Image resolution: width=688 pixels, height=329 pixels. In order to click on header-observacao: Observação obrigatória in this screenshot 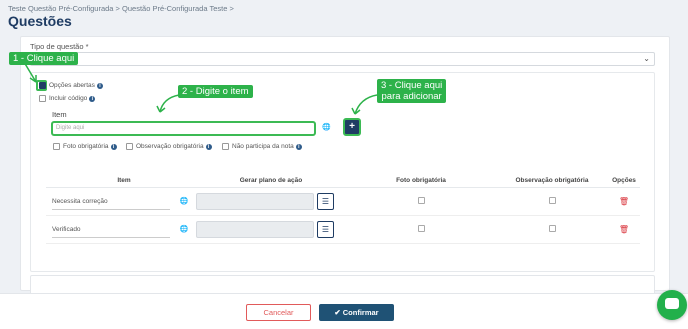, I will do `click(552, 180)`.